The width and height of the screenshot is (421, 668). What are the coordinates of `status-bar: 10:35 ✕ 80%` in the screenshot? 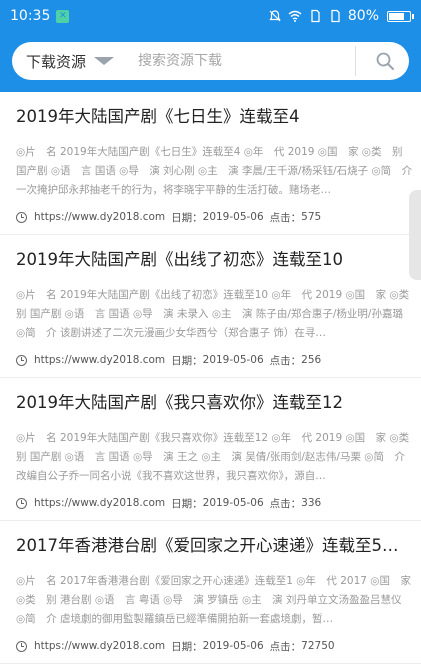 It's located at (210, 16).